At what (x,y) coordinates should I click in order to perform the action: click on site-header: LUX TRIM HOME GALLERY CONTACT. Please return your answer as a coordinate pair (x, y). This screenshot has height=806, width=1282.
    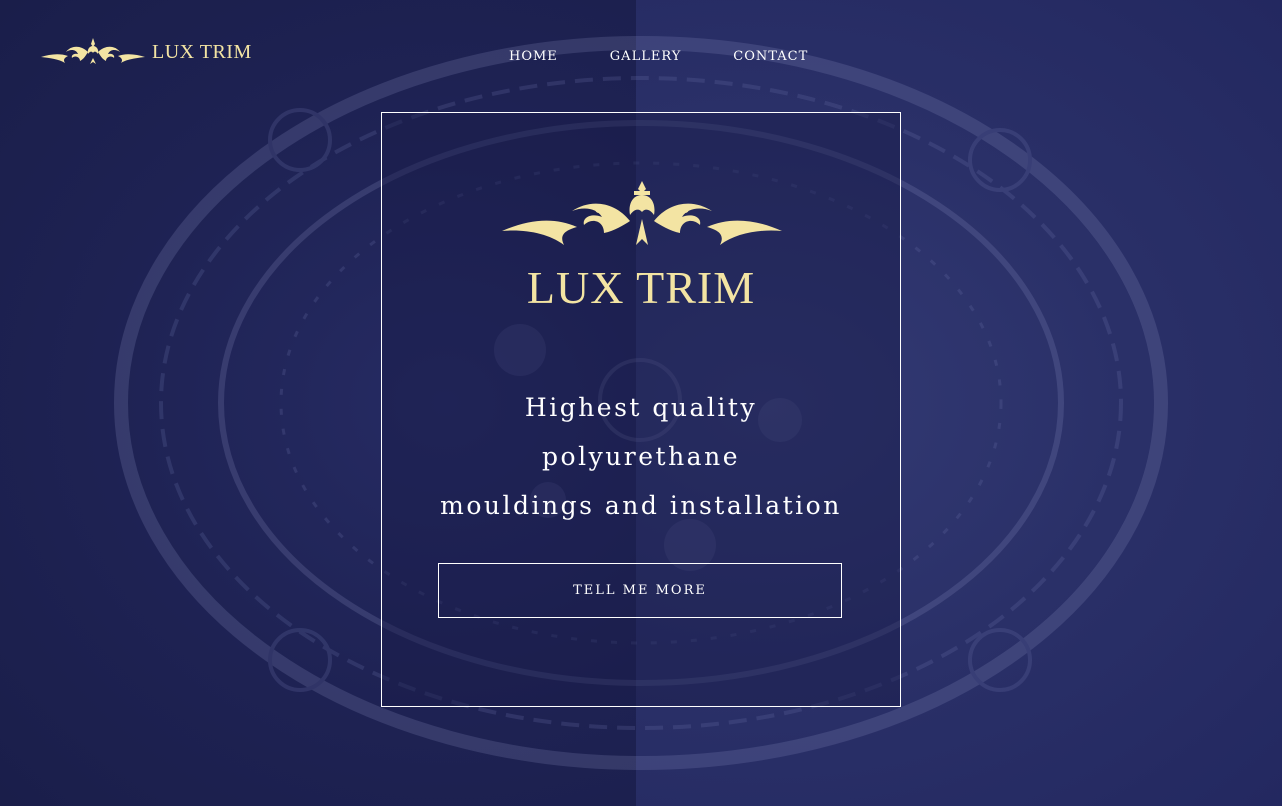
    Looking at the image, I should click on (641, 50).